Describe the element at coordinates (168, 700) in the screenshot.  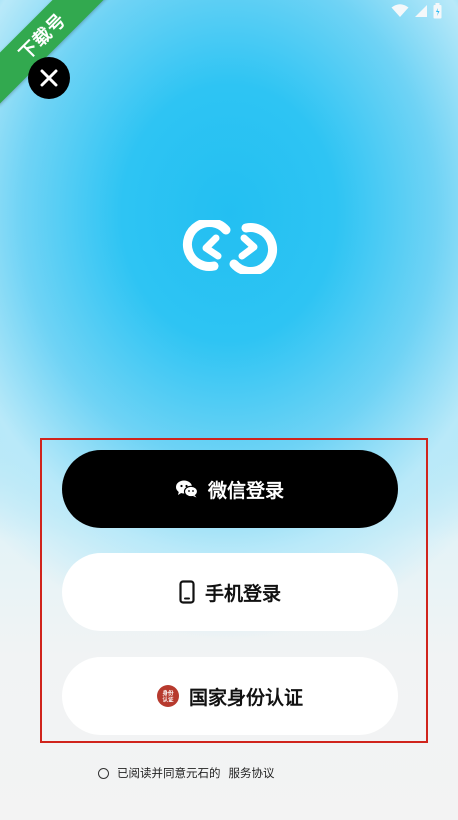
I see `svg-text: 认证` at that location.